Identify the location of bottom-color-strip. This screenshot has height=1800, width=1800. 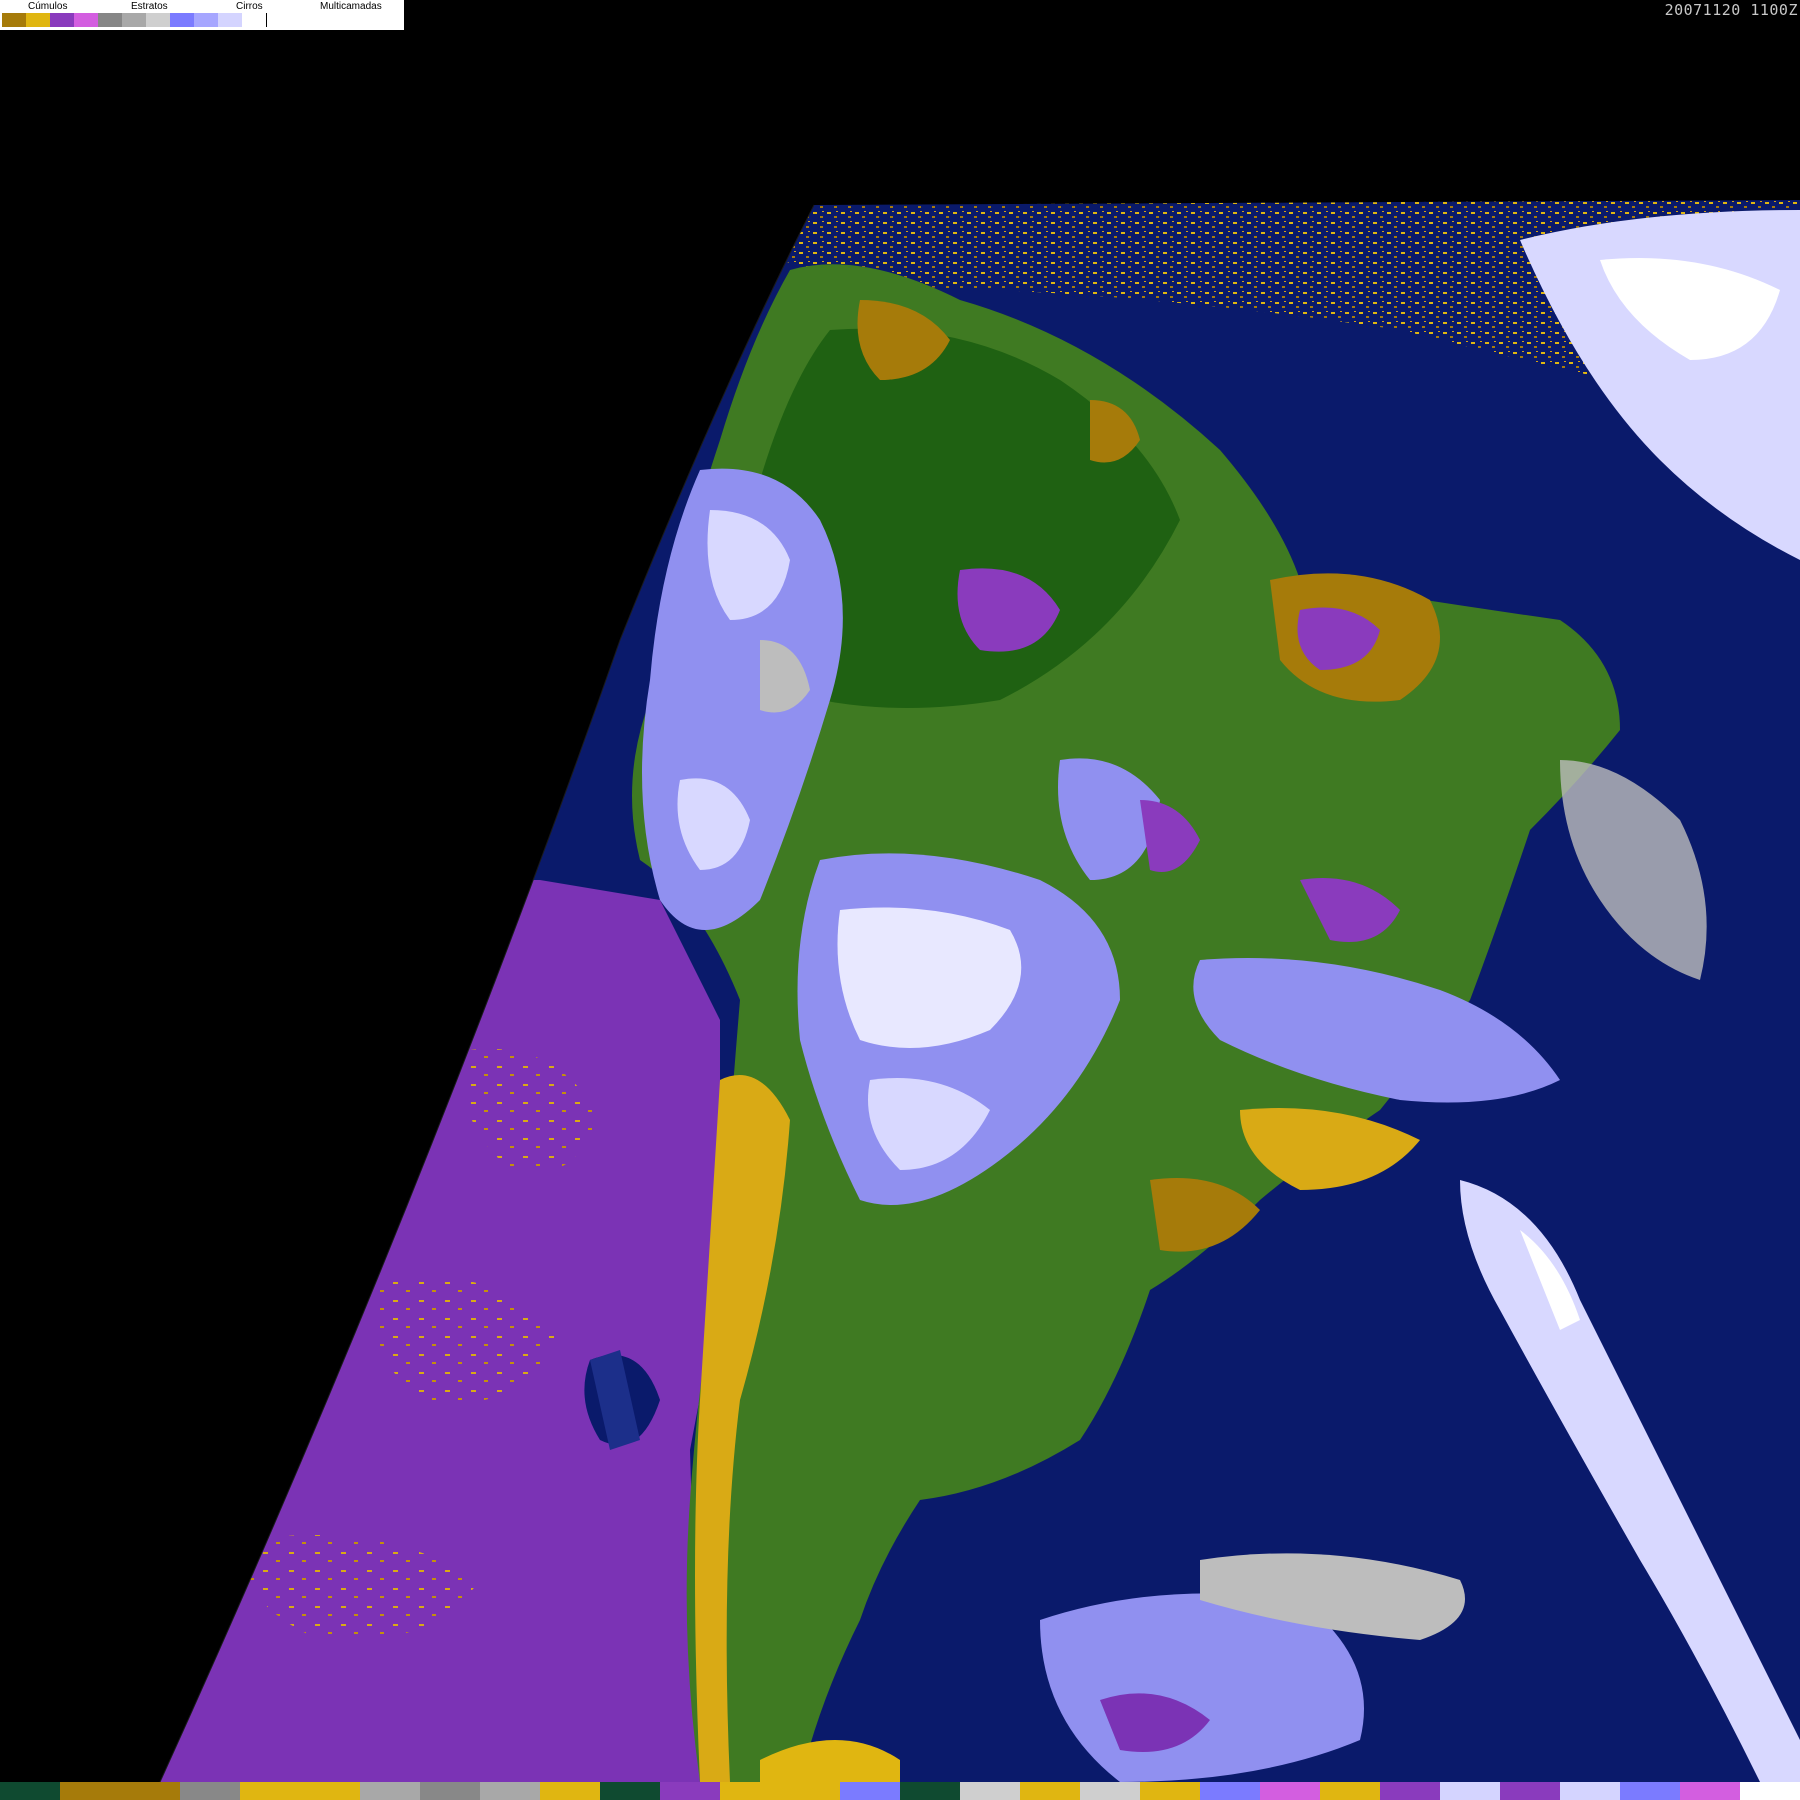
(900, 1791).